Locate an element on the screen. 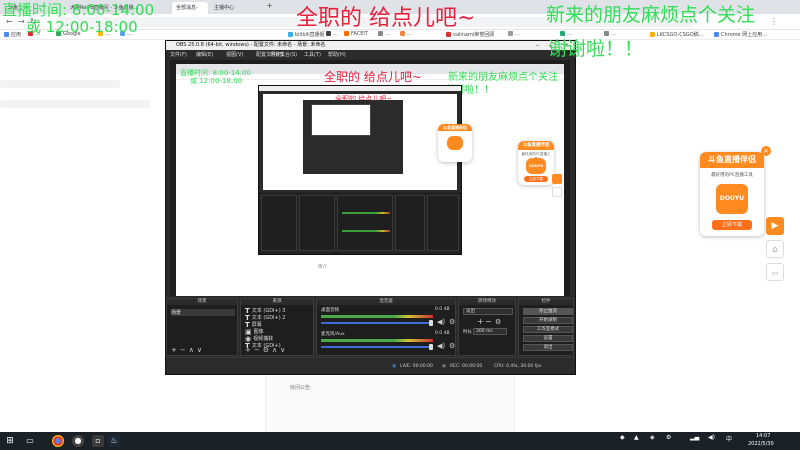 The width and height of the screenshot is (800, 450). menu-tools: 工具(T) is located at coordinates (312, 54).